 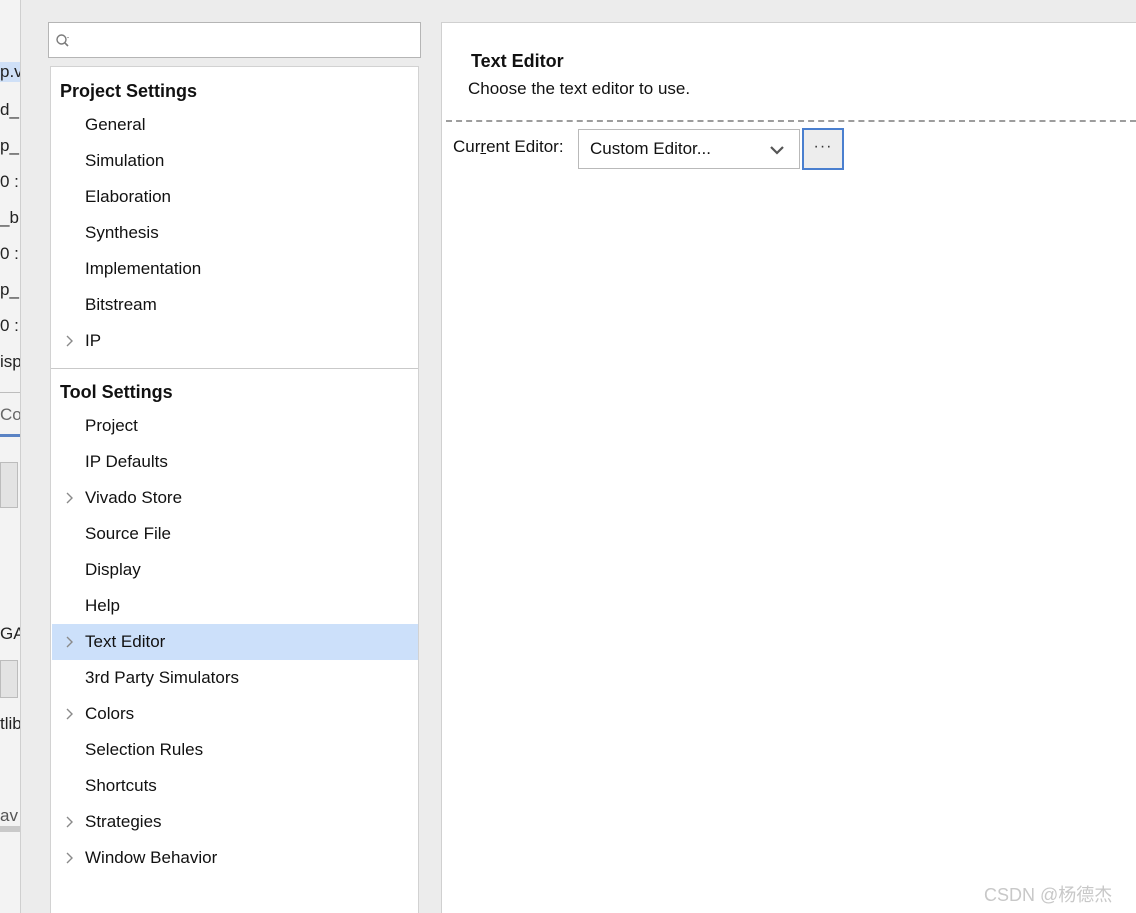 What do you see at coordinates (235, 161) in the screenshot?
I see `tree-item-simulation: Simulation` at bounding box center [235, 161].